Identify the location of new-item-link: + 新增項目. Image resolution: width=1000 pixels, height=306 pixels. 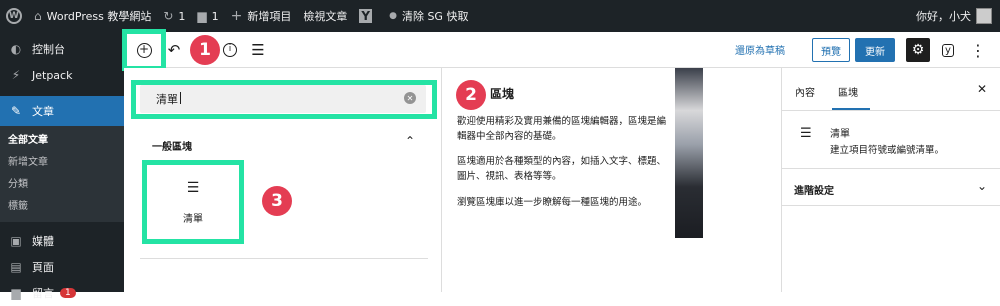
(261, 16).